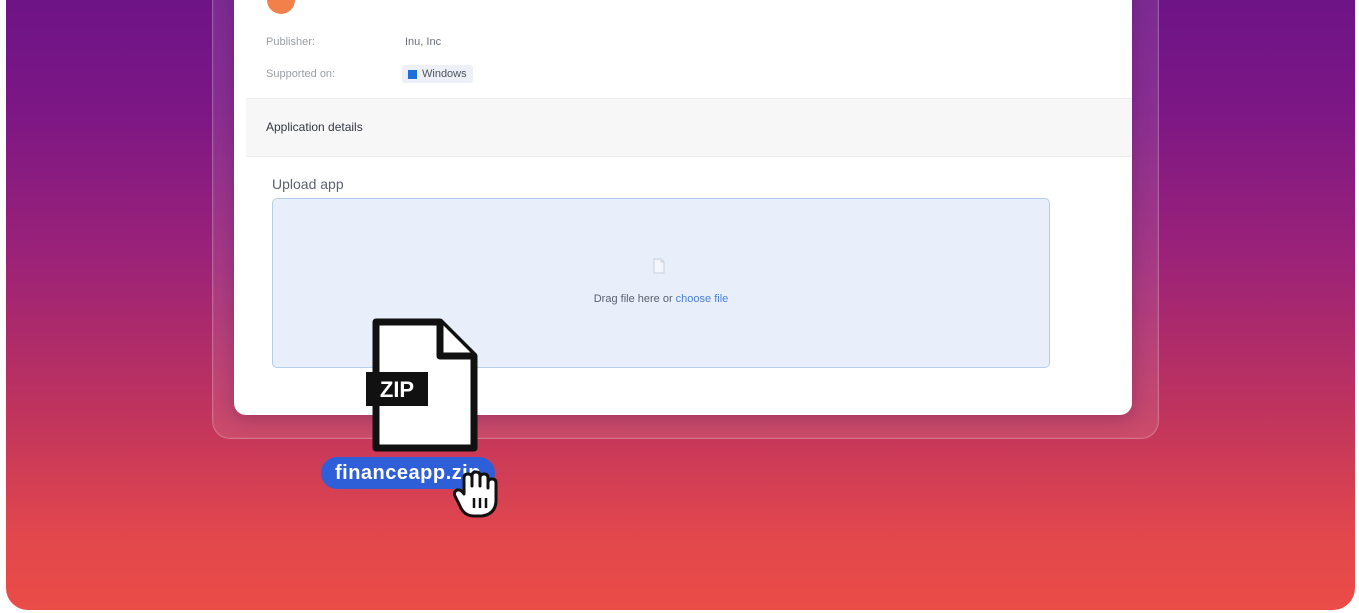 This screenshot has height=613, width=1359. What do you see at coordinates (423, 42) in the screenshot?
I see `publisher-value: Inu, Inc` at bounding box center [423, 42].